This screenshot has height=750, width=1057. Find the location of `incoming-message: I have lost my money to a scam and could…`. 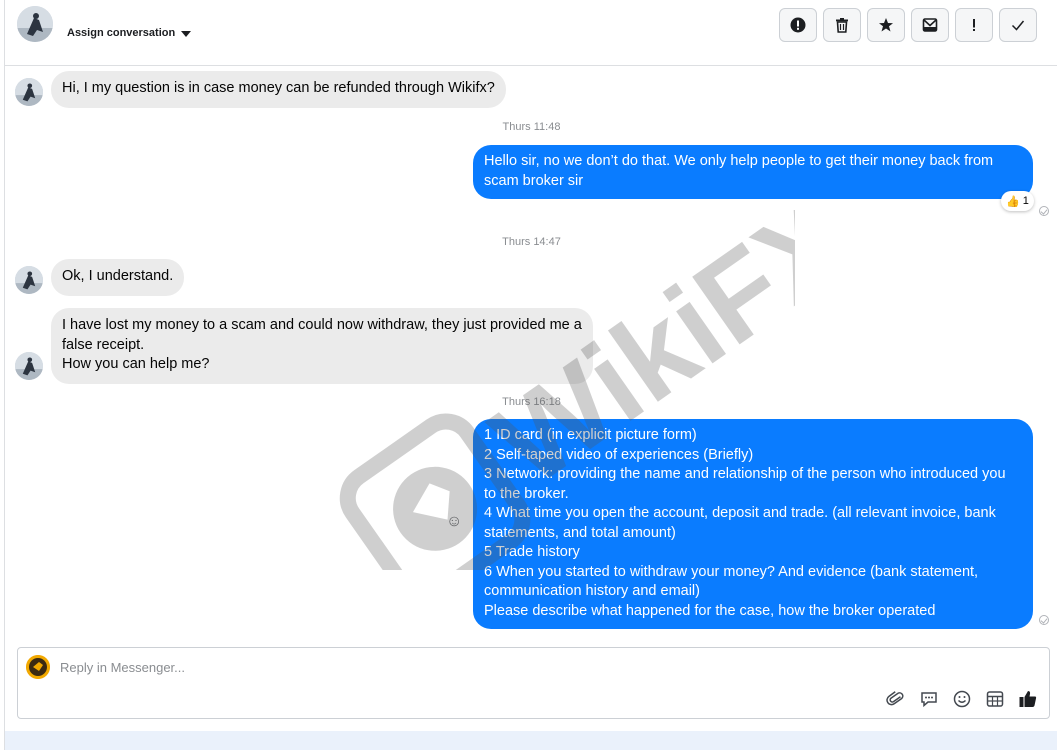

incoming-message: I have lost my money to a scam and could… is located at coordinates (322, 346).